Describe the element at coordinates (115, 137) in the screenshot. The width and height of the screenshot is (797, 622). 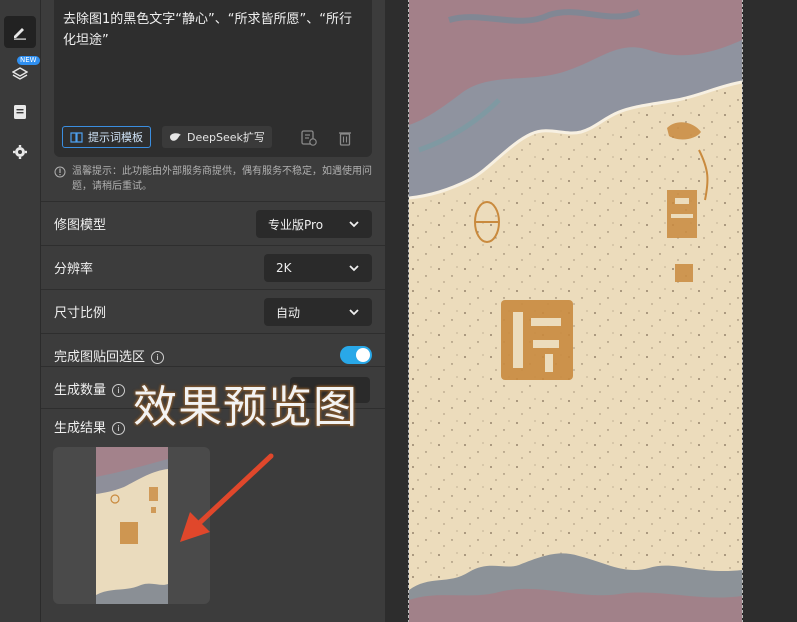
I see `prompt-template-label: 提示词模板` at that location.